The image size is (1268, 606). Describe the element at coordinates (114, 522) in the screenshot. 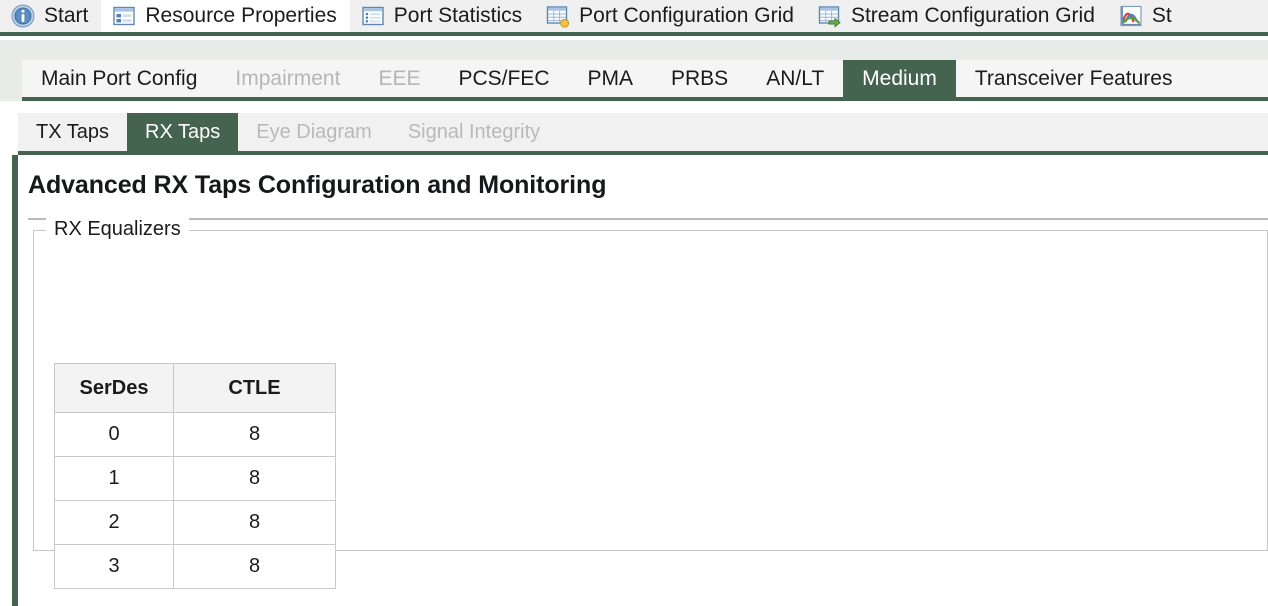

I see `cell-serdes: 2` at that location.